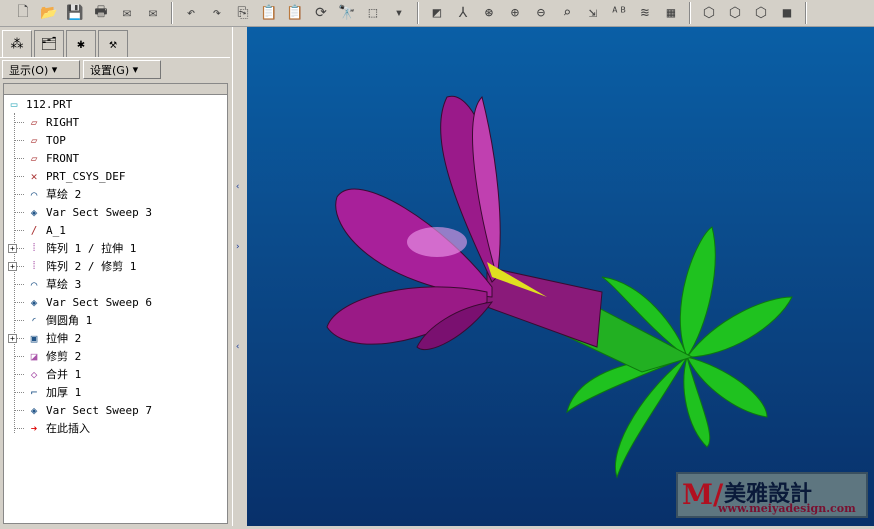  What do you see at coordinates (115, 122) in the screenshot?
I see `tree-item: ▱ RIGHT` at bounding box center [115, 122].